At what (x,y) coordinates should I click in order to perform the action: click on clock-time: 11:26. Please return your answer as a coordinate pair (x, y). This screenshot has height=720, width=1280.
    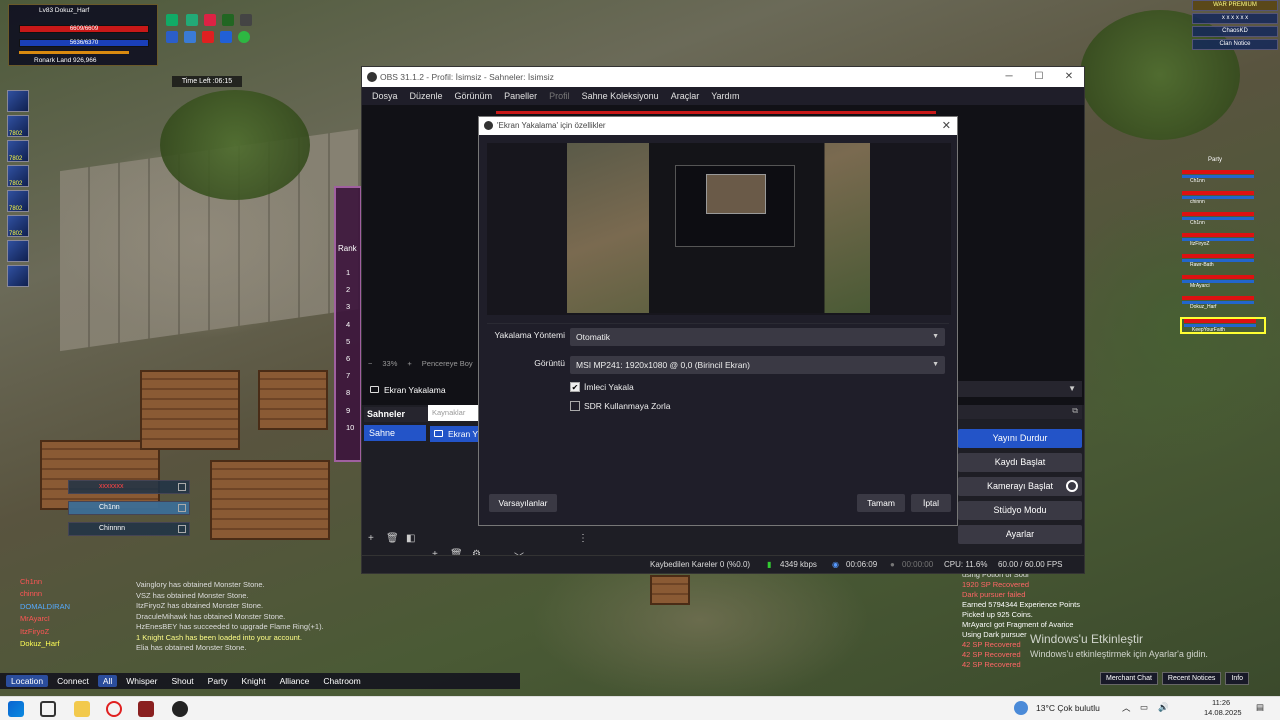
    Looking at the image, I should click on (1221, 702).